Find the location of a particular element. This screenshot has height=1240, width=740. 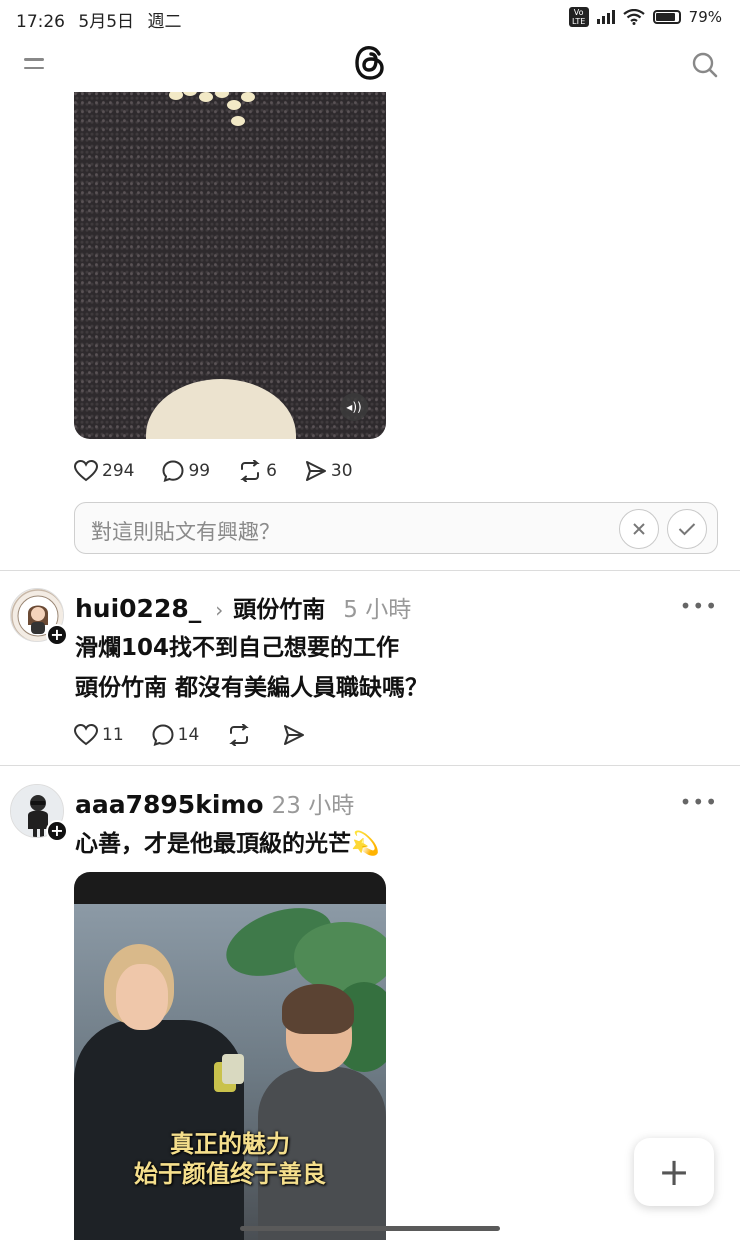

post2-line-1: 滑爛104找不到自己想要的工作 is located at coordinates (237, 648).